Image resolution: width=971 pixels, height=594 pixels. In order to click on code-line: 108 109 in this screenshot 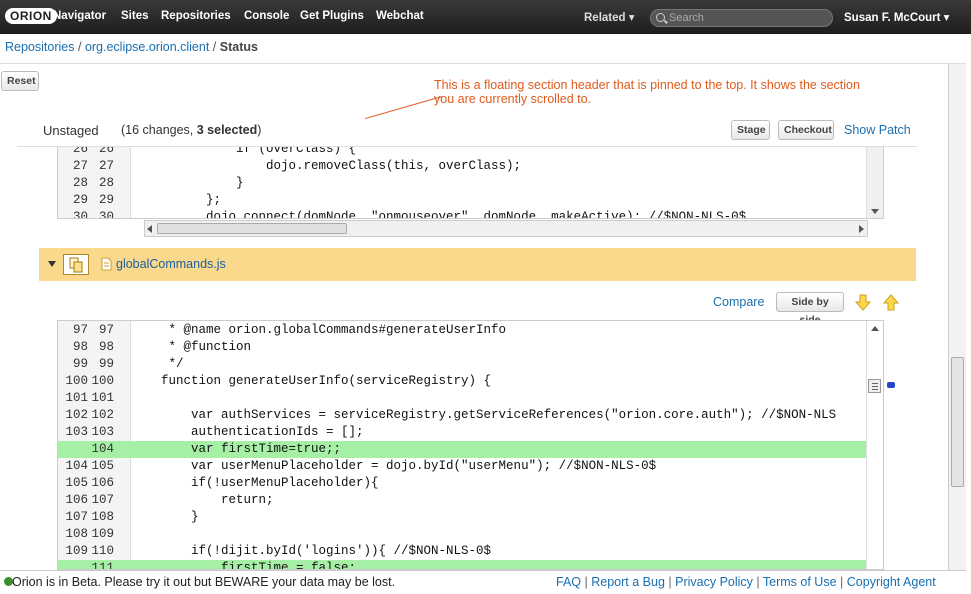, I will do `click(462, 534)`.